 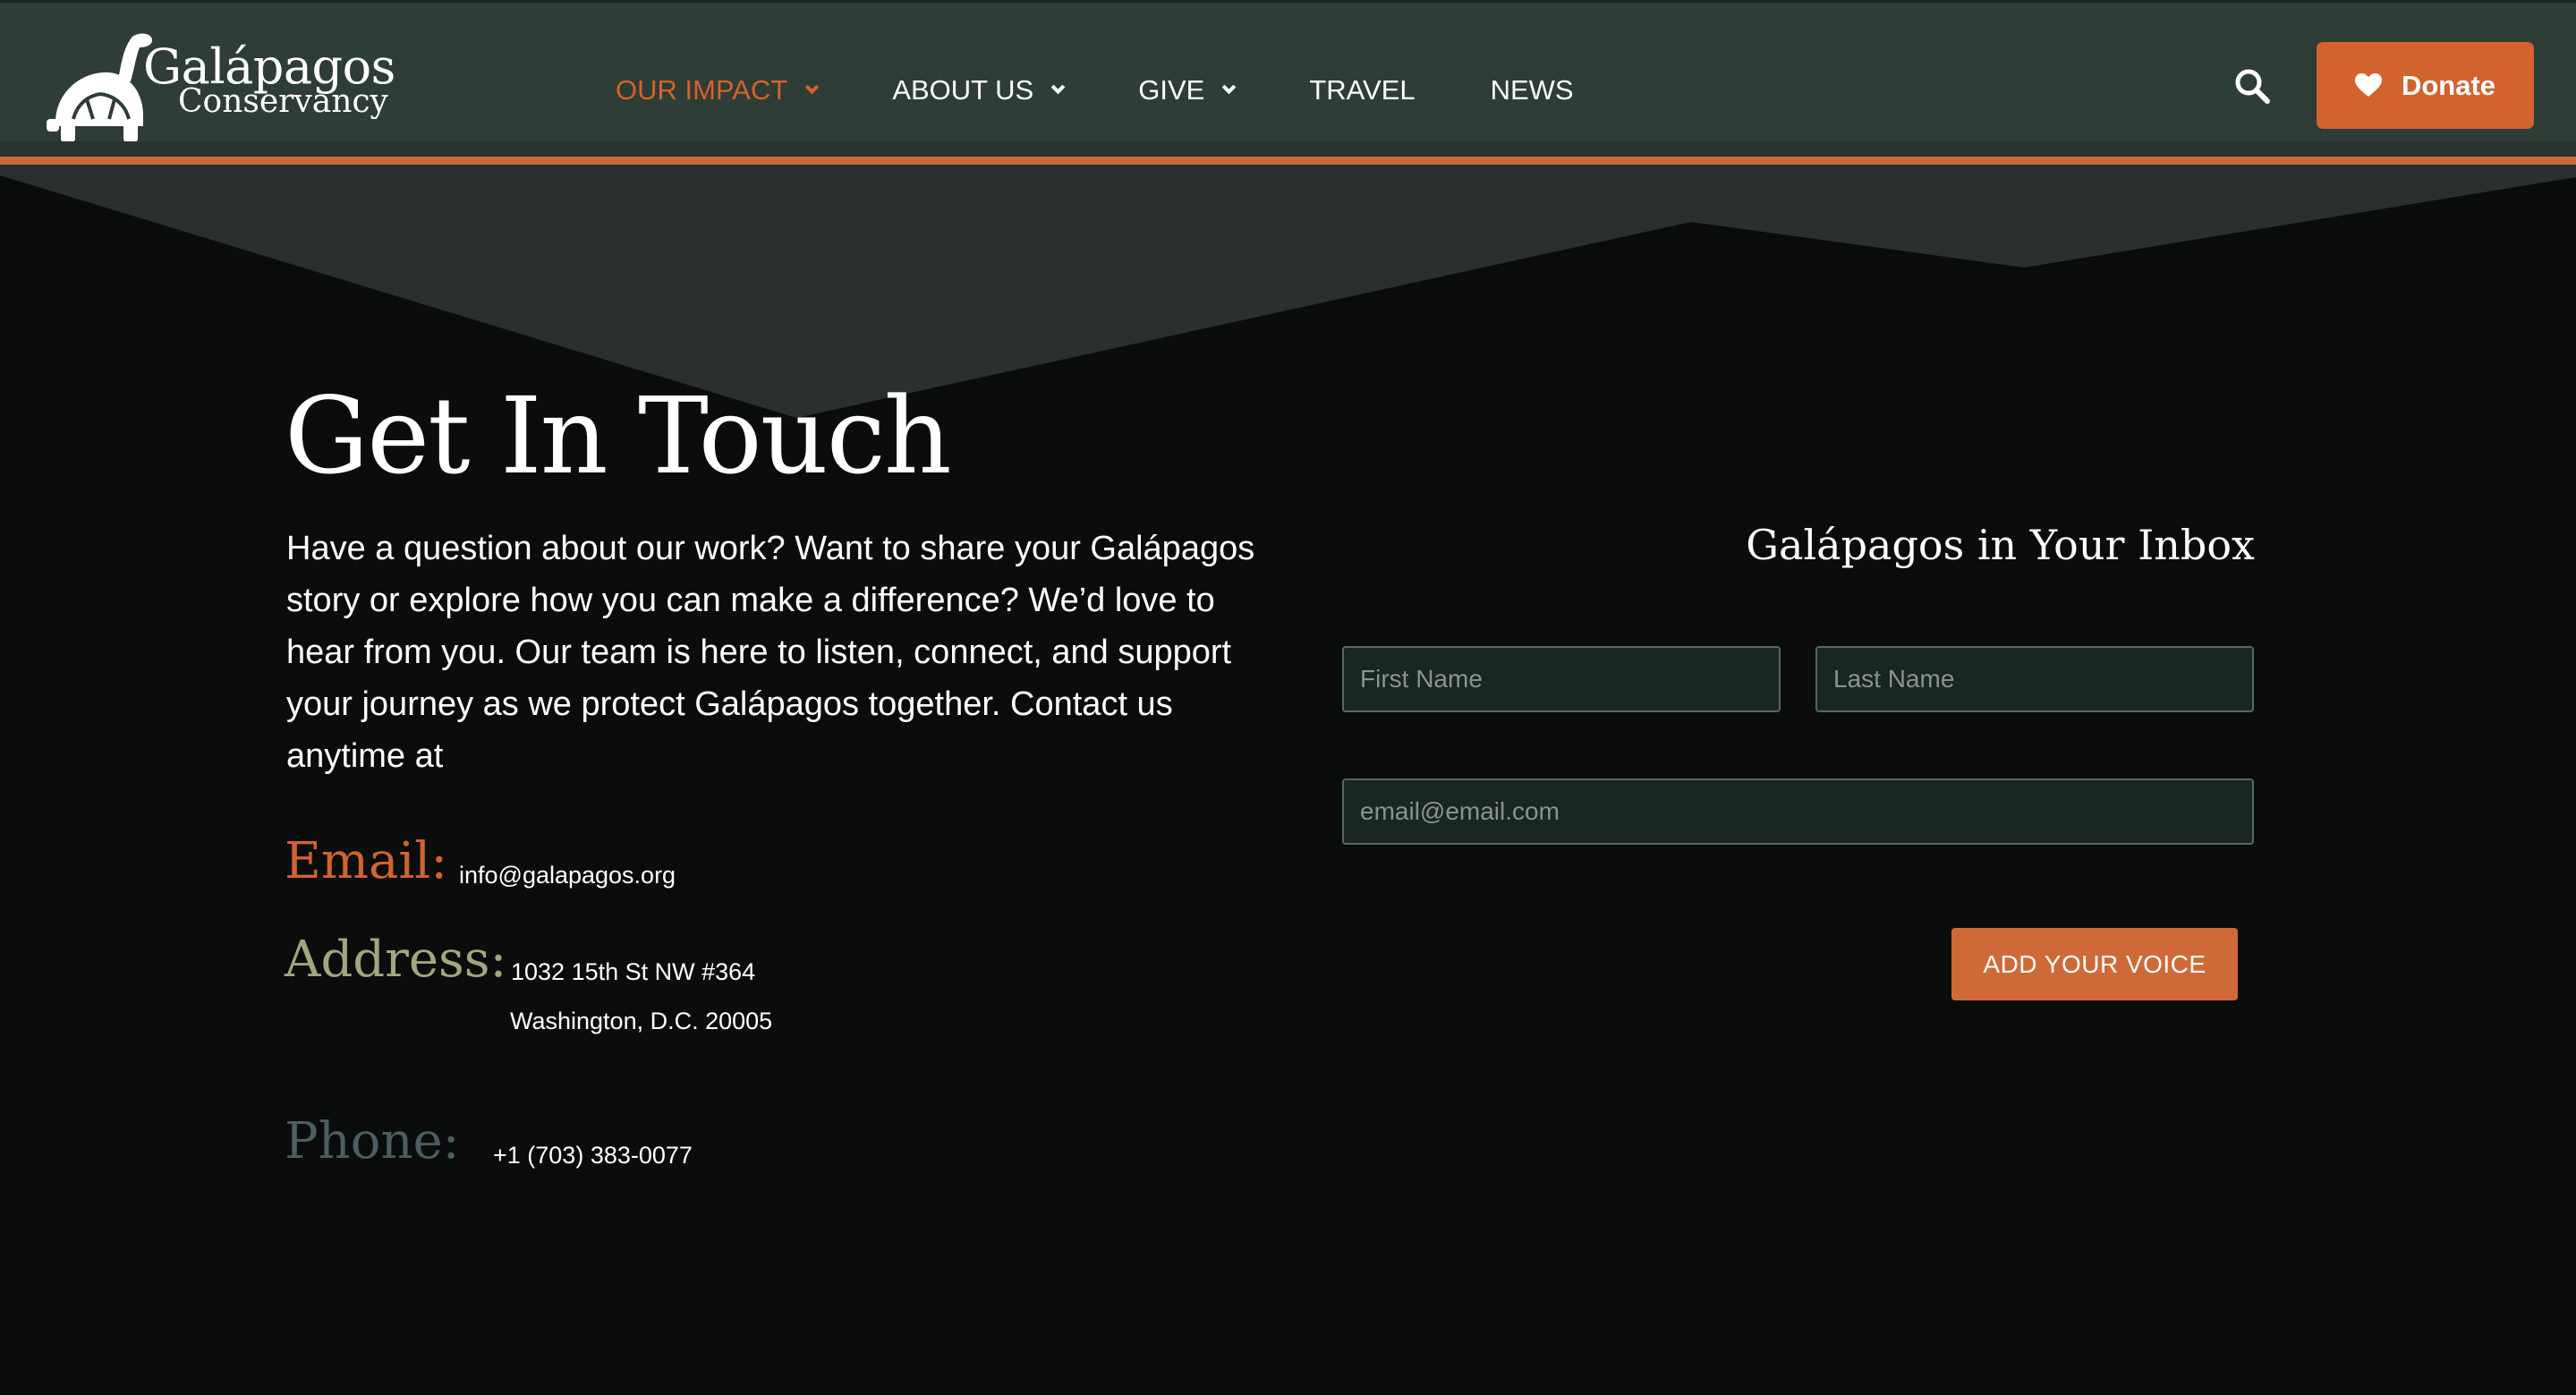 I want to click on last-name-input, so click(x=2034, y=679).